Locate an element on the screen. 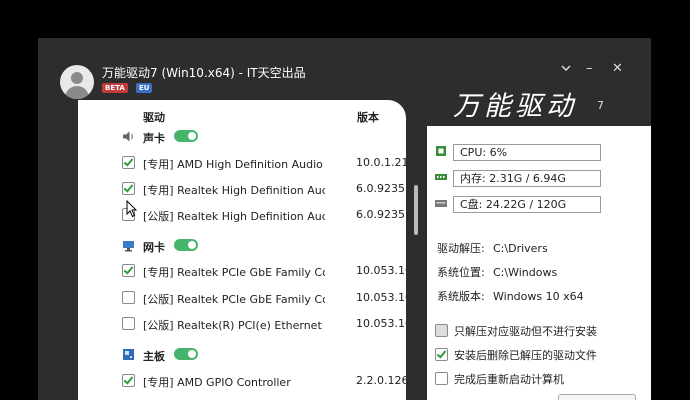 The width and height of the screenshot is (690, 400). driver-version: 10.0.1.21 is located at coordinates (381, 162).